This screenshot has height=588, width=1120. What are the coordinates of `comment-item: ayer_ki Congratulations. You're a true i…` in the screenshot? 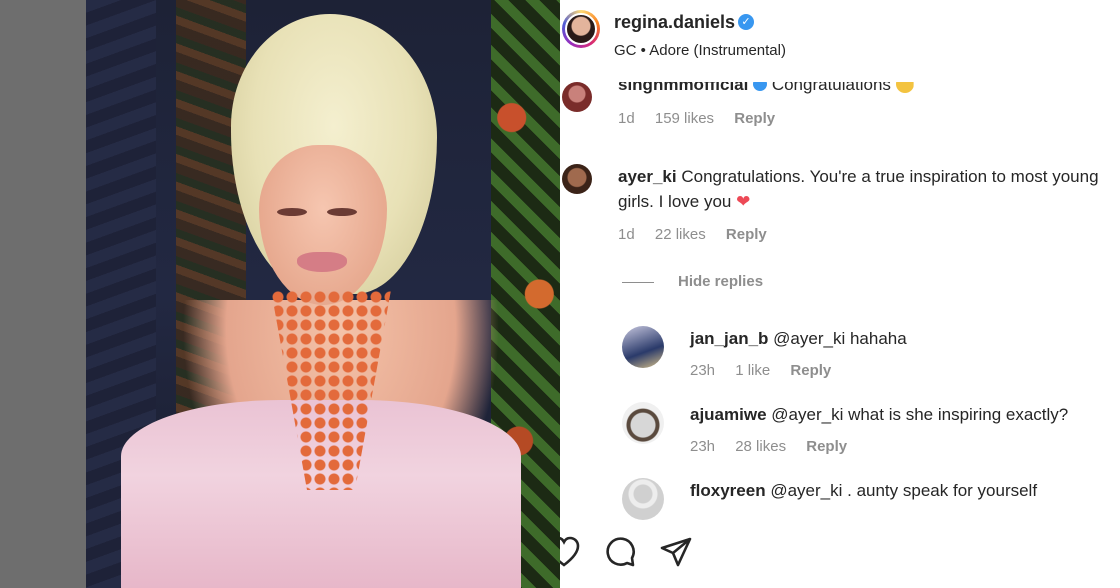 It's located at (840, 205).